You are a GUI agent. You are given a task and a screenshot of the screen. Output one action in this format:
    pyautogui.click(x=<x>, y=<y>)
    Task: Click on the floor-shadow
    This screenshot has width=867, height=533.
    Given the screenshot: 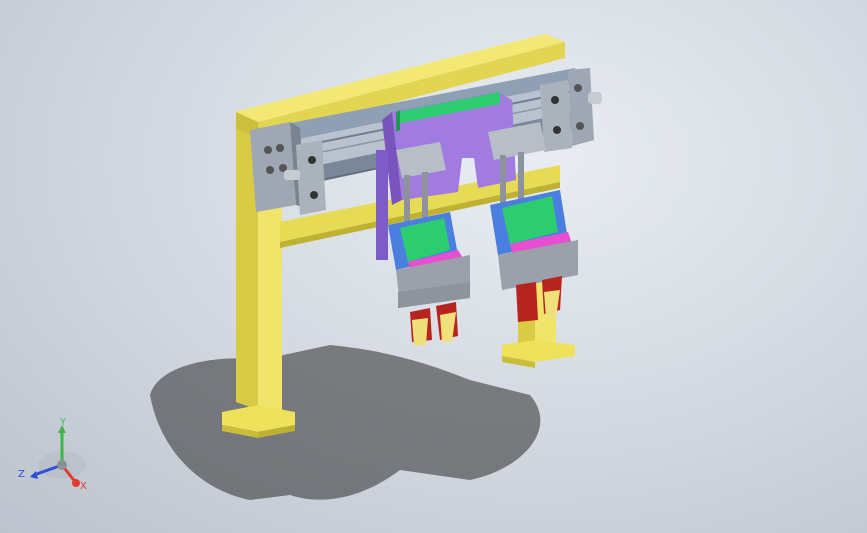 What is the action you would take?
    pyautogui.click(x=345, y=422)
    